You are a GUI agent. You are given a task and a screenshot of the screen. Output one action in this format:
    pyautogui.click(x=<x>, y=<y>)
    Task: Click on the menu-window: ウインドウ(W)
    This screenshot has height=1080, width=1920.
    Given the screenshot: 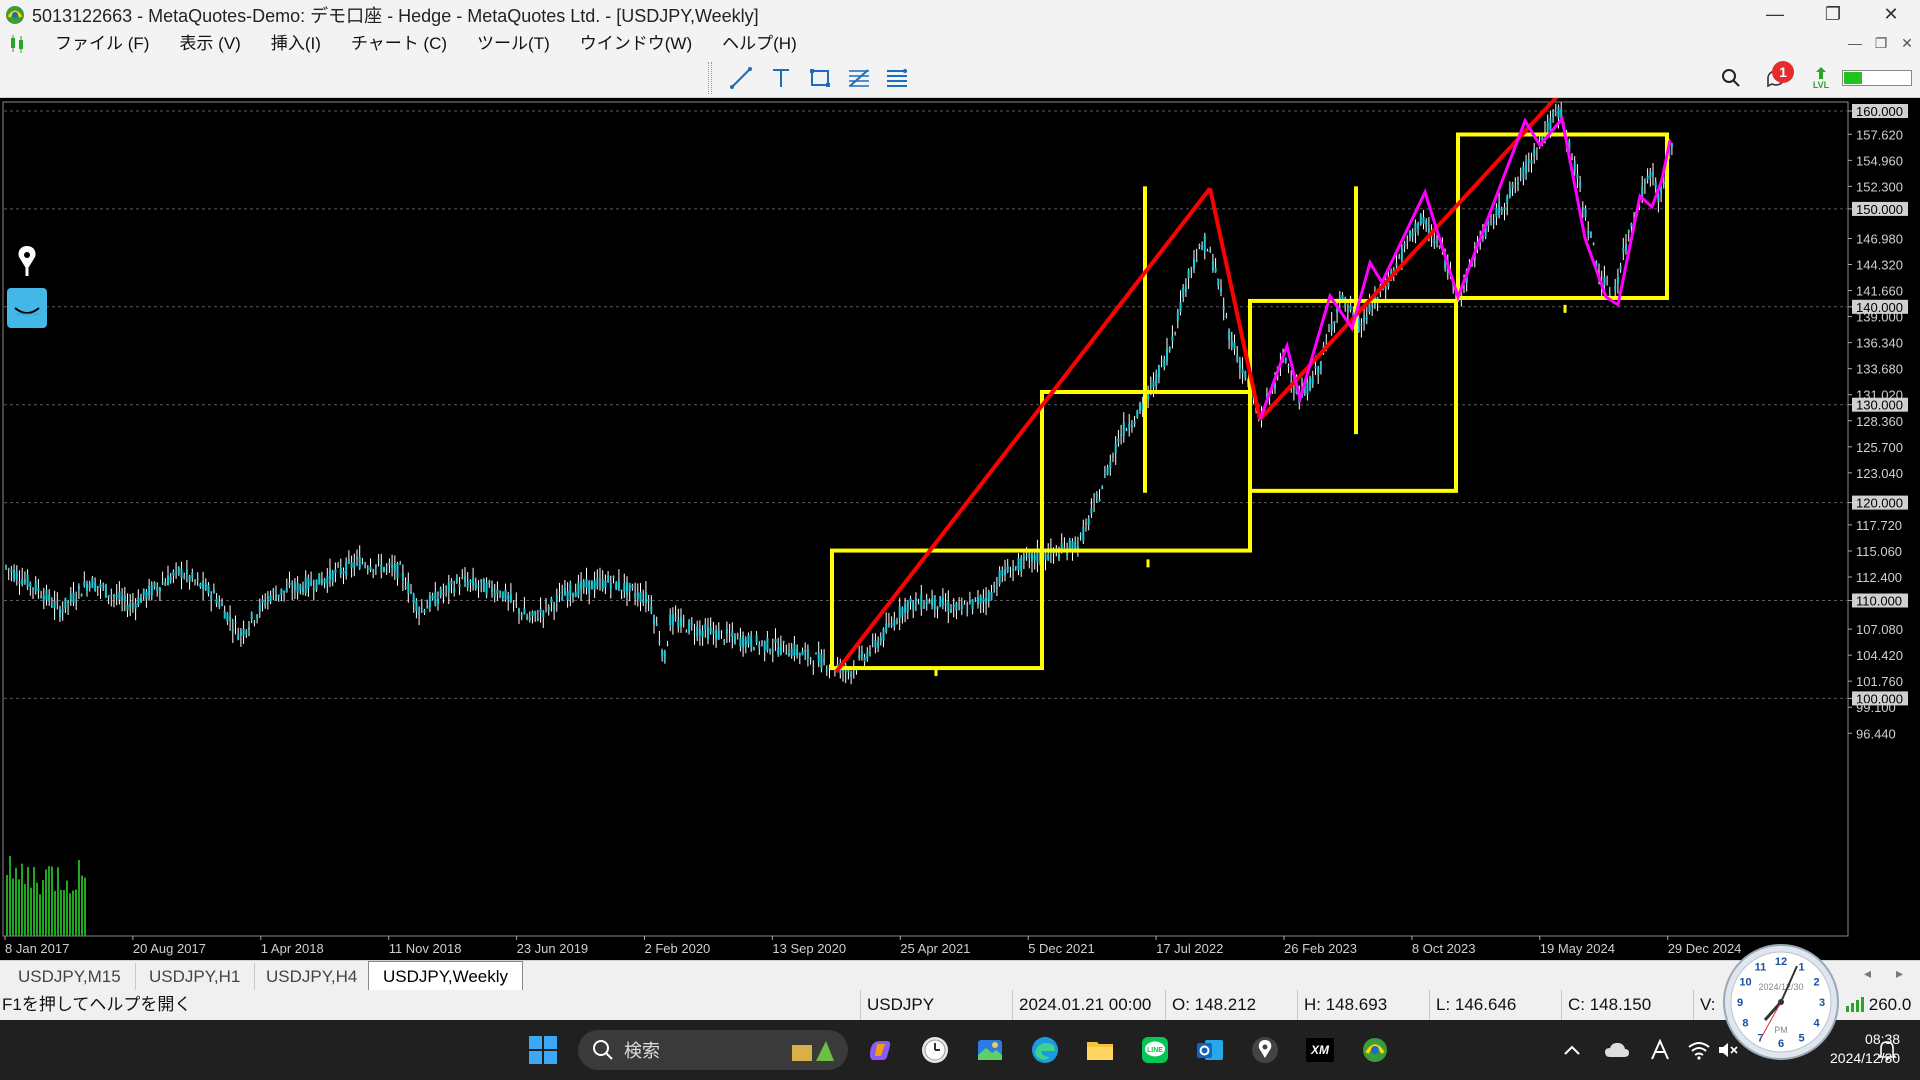 What is the action you would take?
    pyautogui.click(x=636, y=43)
    